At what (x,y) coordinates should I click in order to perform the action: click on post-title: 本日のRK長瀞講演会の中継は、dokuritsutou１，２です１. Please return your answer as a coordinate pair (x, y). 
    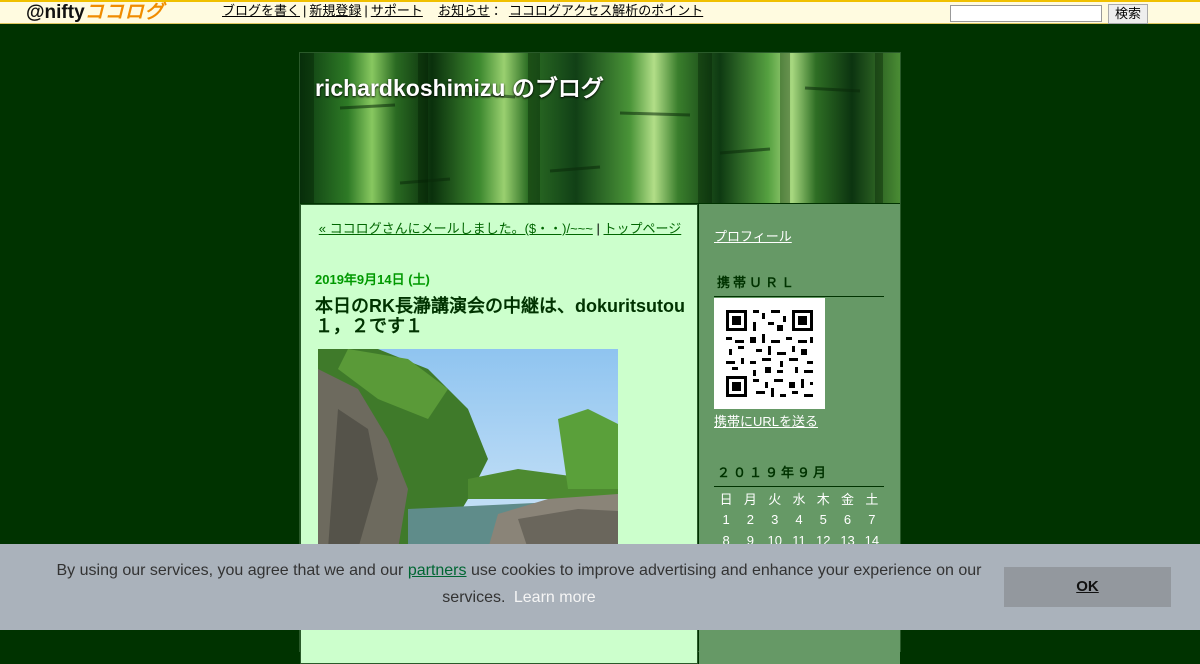
    Looking at the image, I should click on (502, 316).